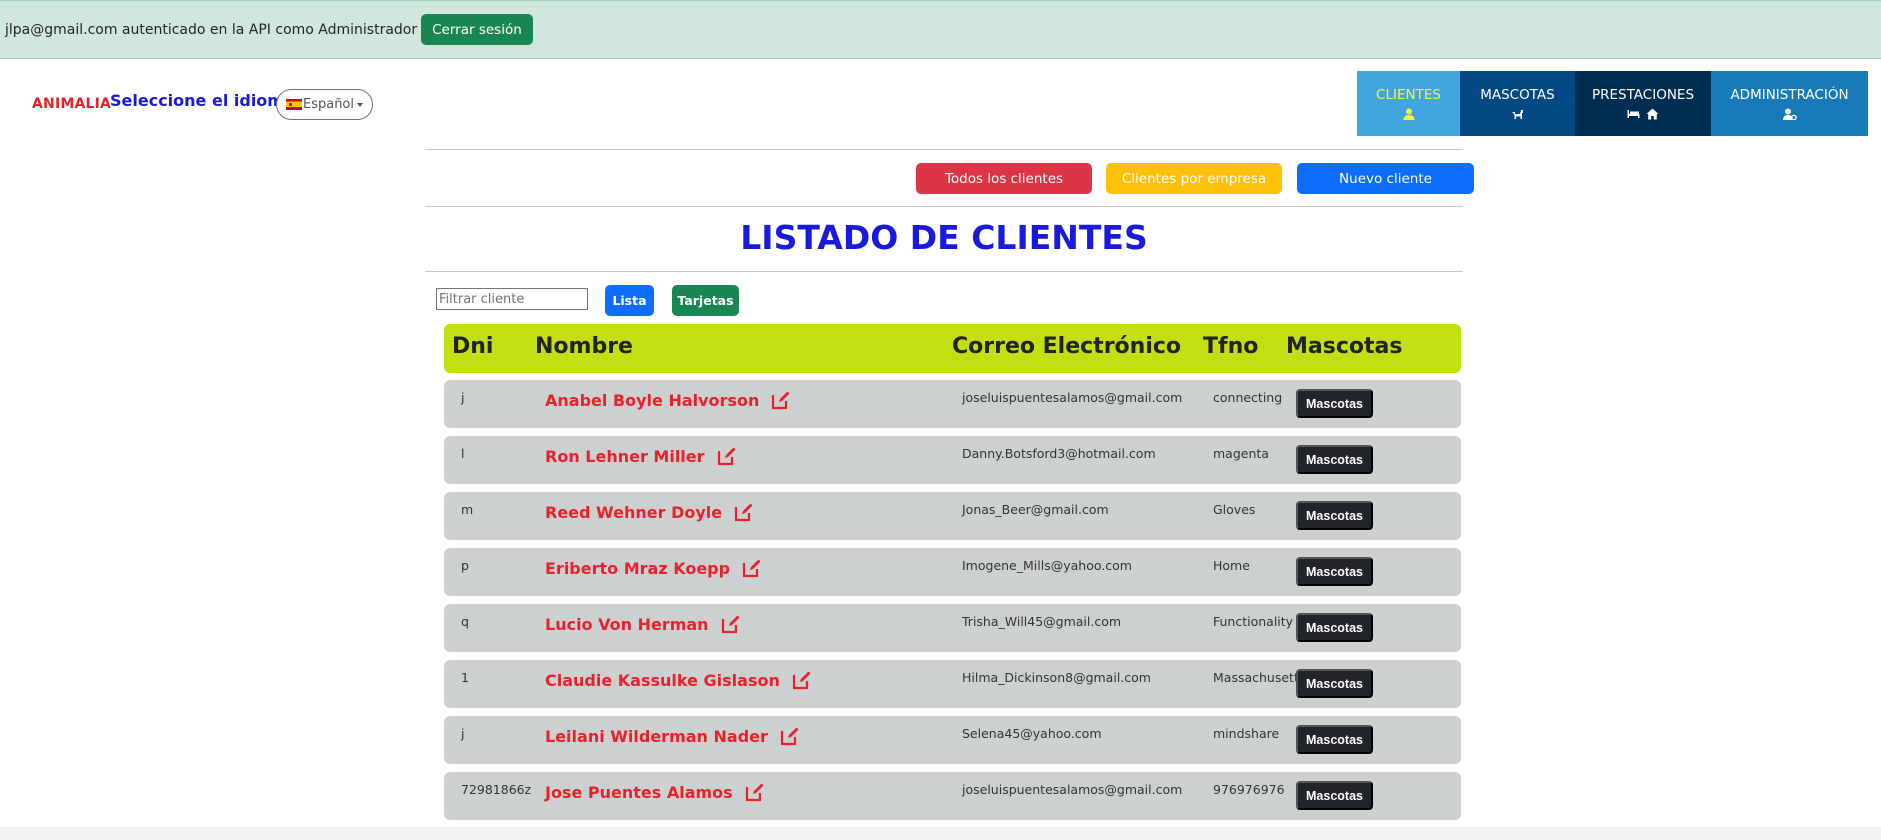 The height and width of the screenshot is (840, 1881). What do you see at coordinates (1344, 346) in the screenshot?
I see `header-mascotas: Mascotas` at bounding box center [1344, 346].